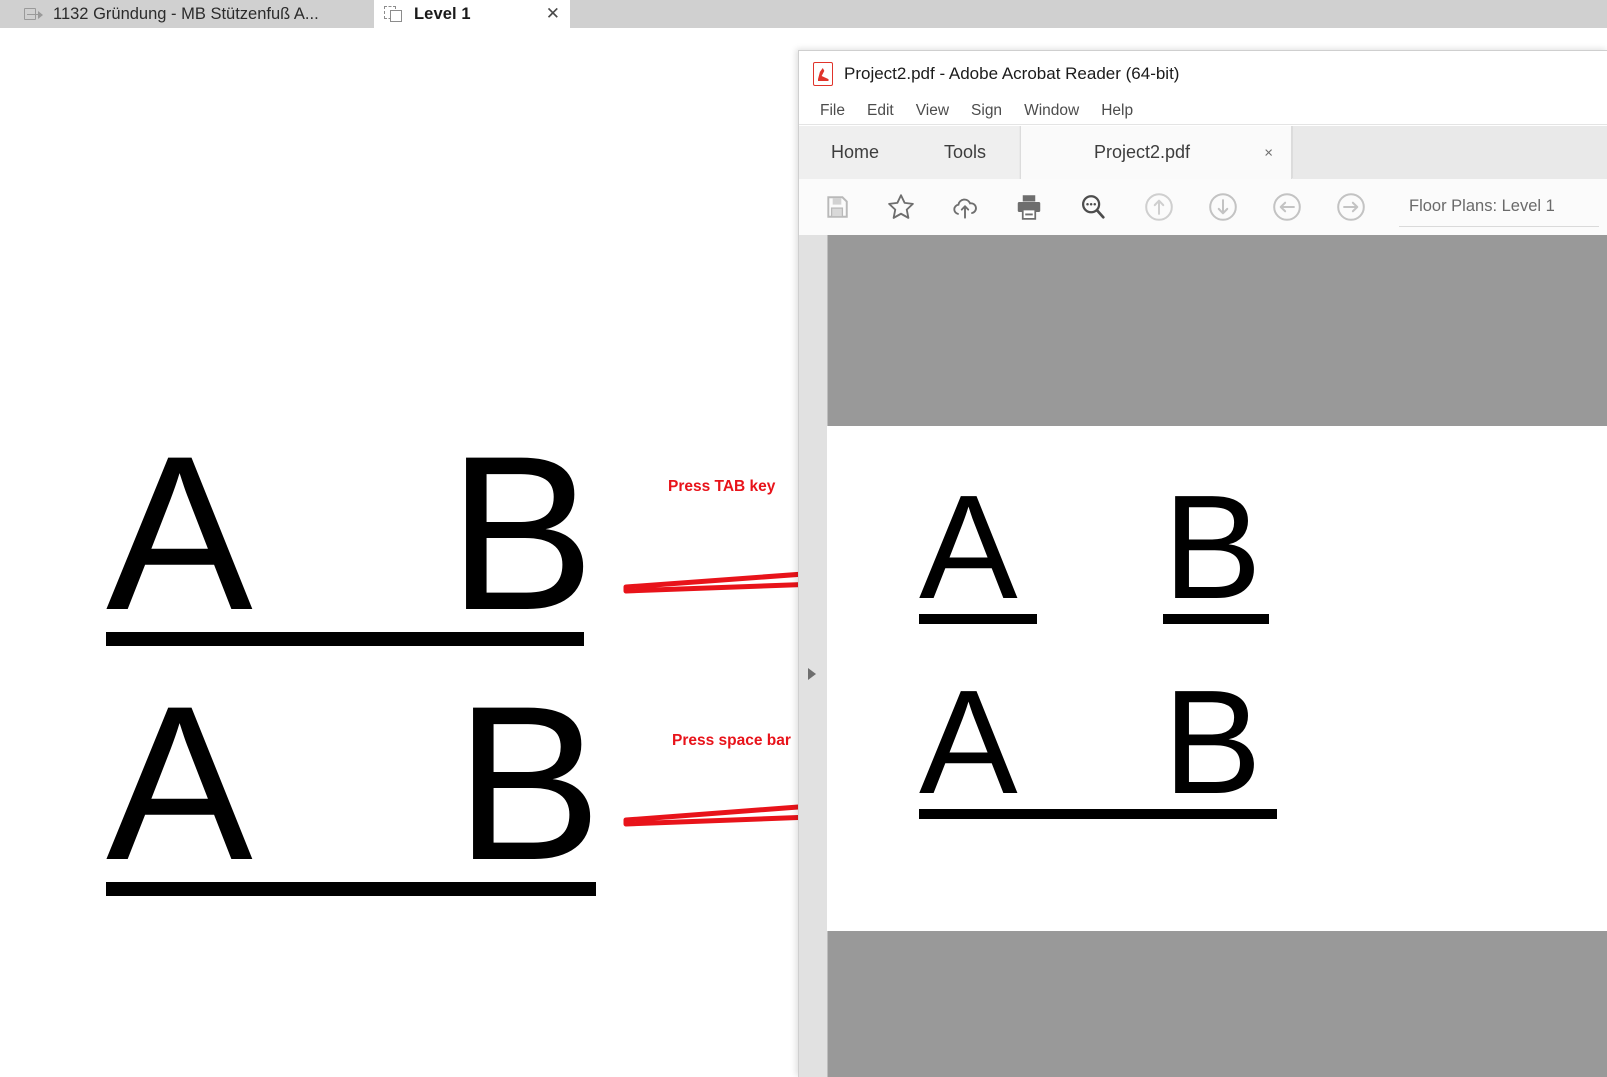  Describe the element at coordinates (472, 14) in the screenshot. I see `app-tab-level-1: Level 1 ✕` at that location.